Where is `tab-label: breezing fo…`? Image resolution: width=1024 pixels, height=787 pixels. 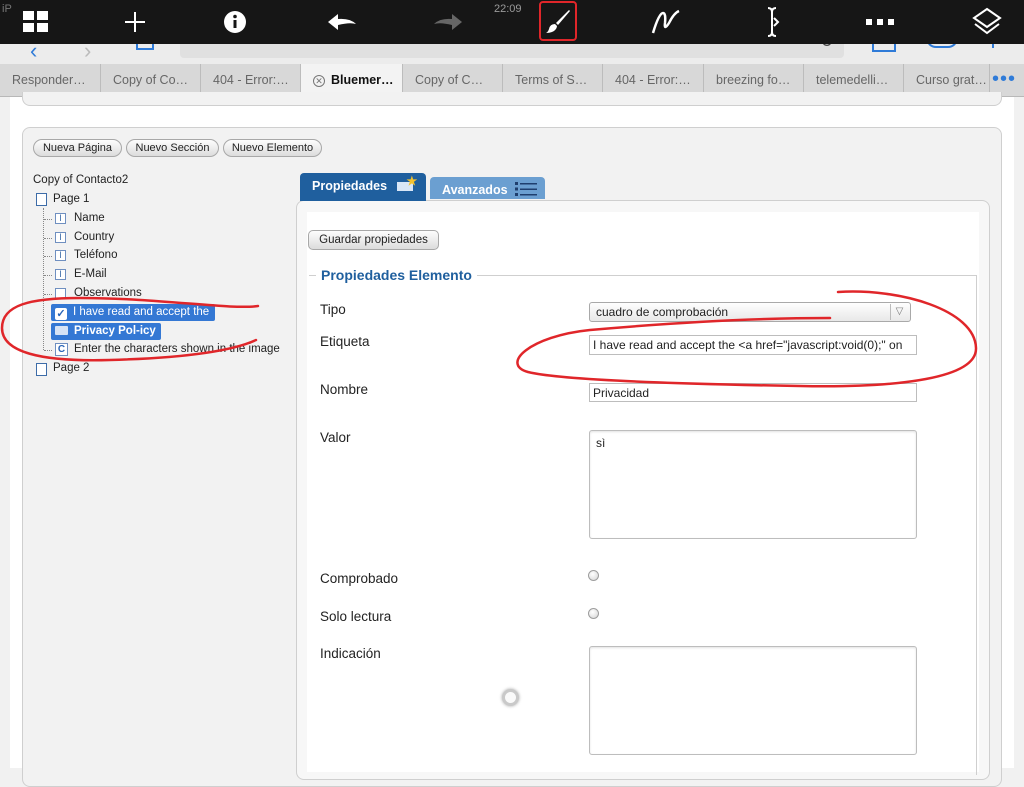
tab-label: breezing fo… is located at coordinates (753, 80).